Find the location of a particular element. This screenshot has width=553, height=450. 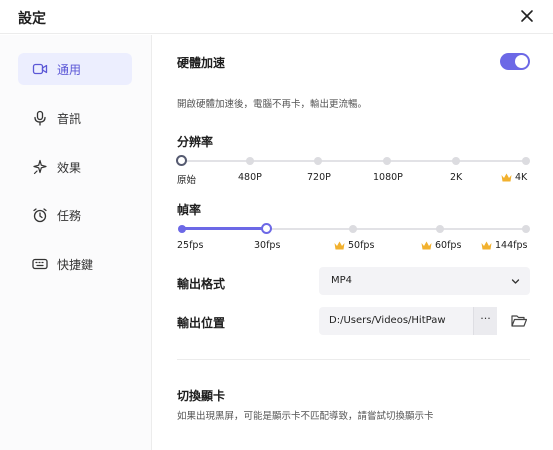

resolution-slider-thumb is located at coordinates (181, 160).